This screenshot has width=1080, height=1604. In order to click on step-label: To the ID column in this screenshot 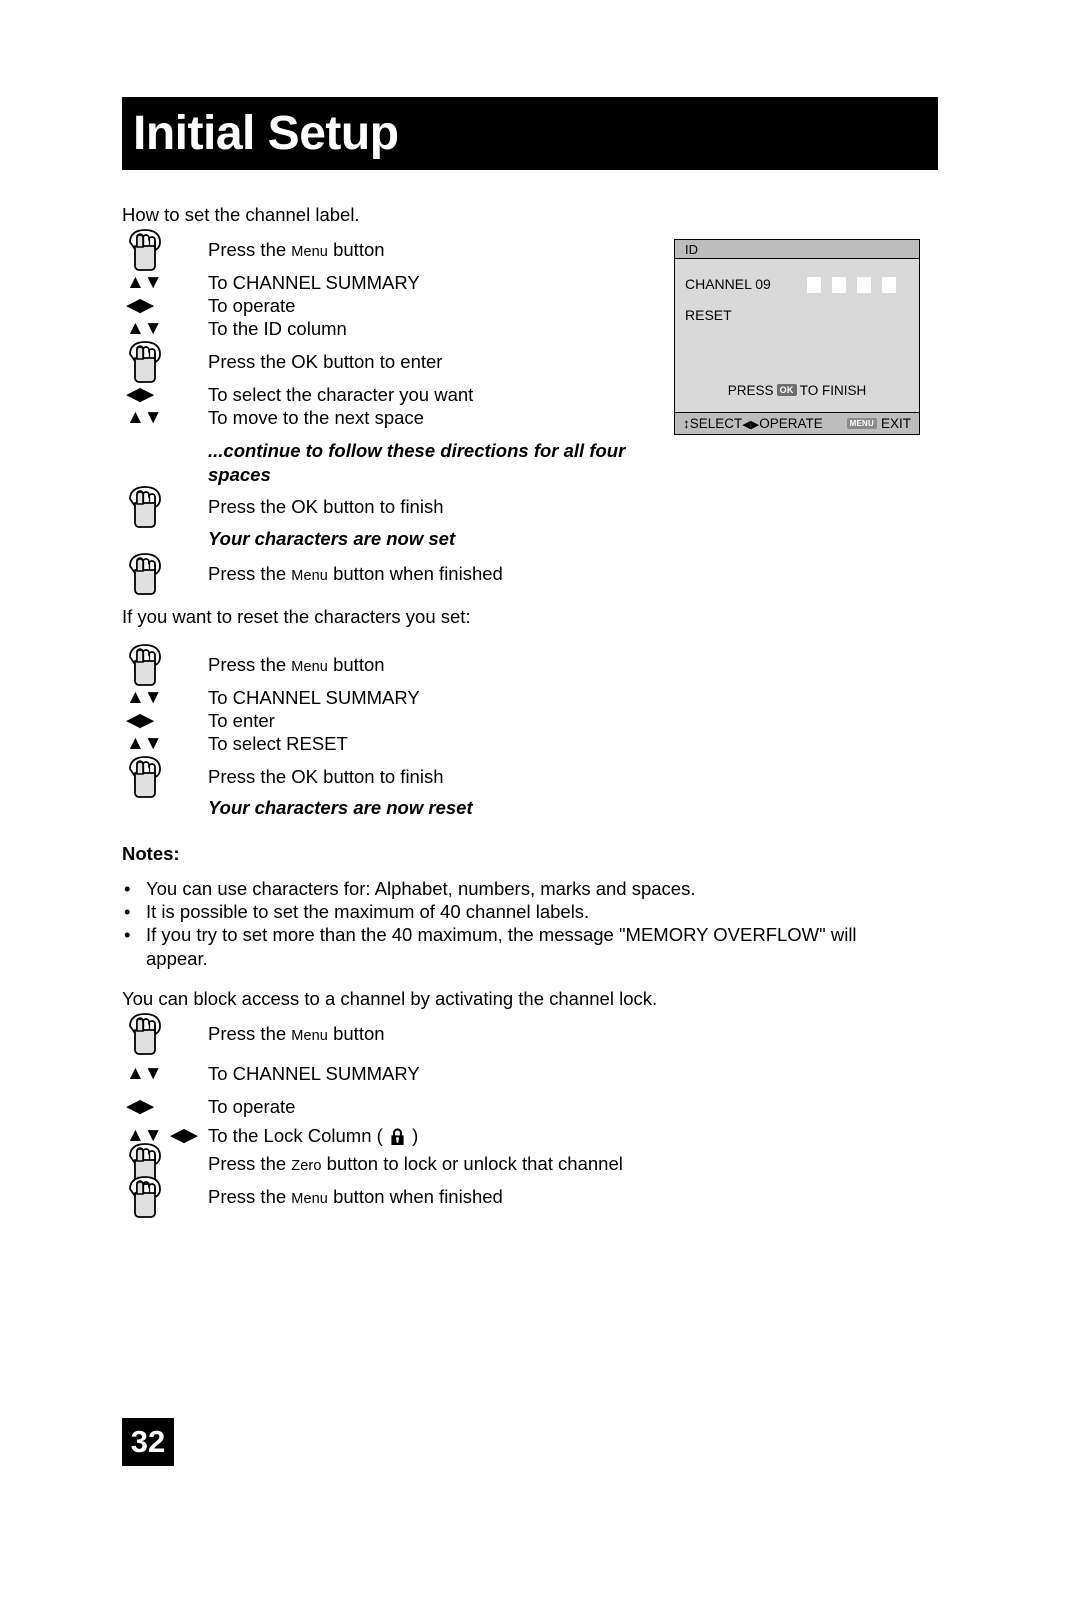, I will do `click(277, 329)`.